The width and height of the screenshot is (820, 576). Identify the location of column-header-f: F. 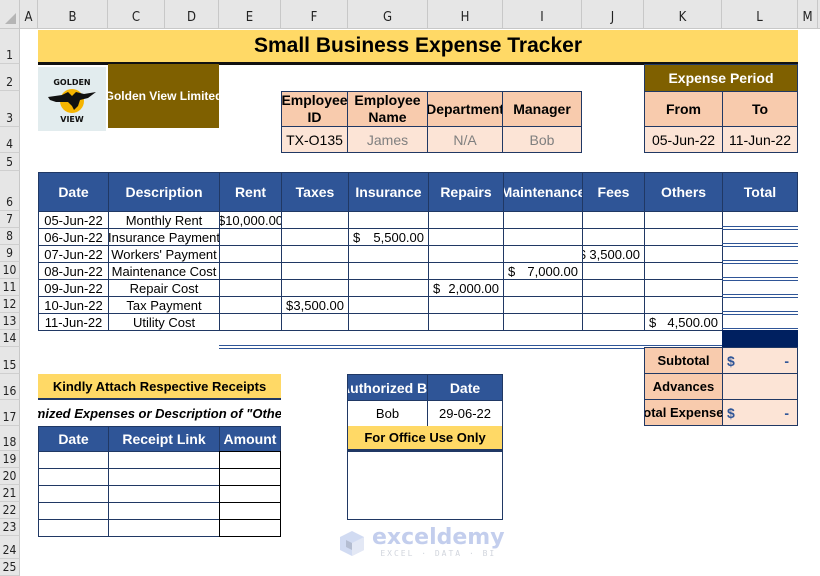
(314, 14).